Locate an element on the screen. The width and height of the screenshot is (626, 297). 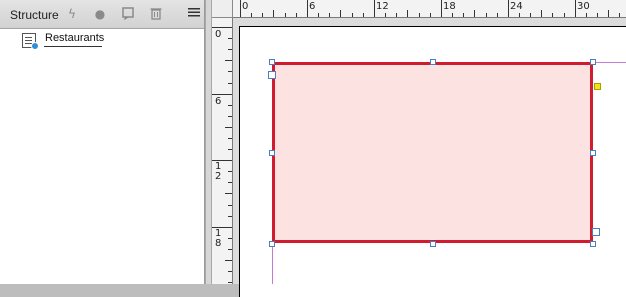
horizontal-ruler-ticks is located at coordinates (430, 8).